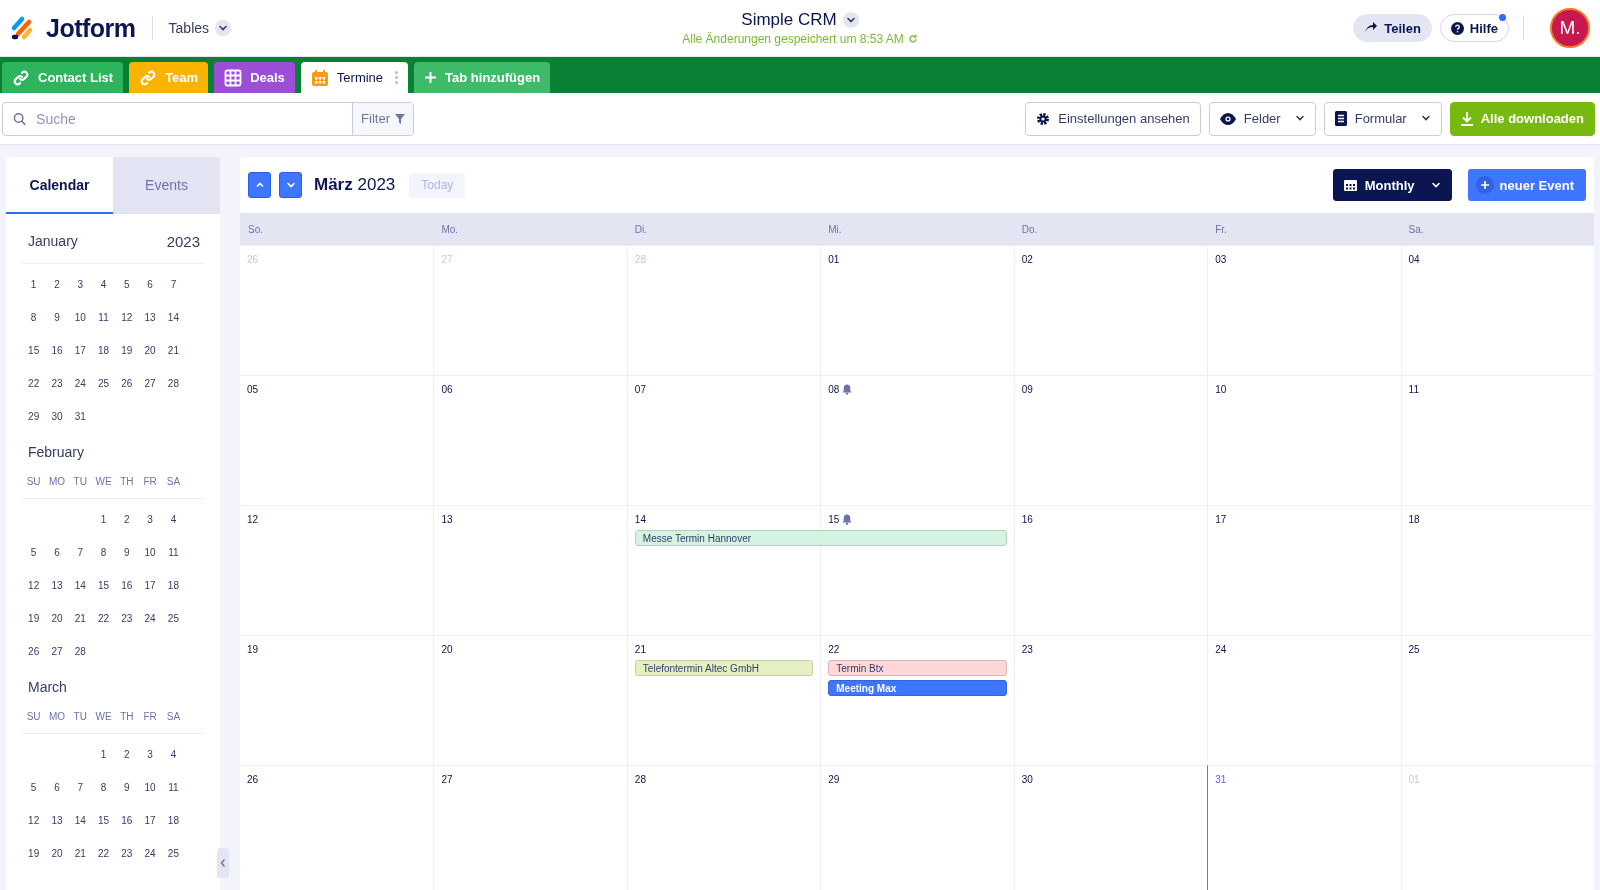 The height and width of the screenshot is (890, 1600). What do you see at coordinates (208, 118) in the screenshot?
I see `search-field: Suche Filter` at bounding box center [208, 118].